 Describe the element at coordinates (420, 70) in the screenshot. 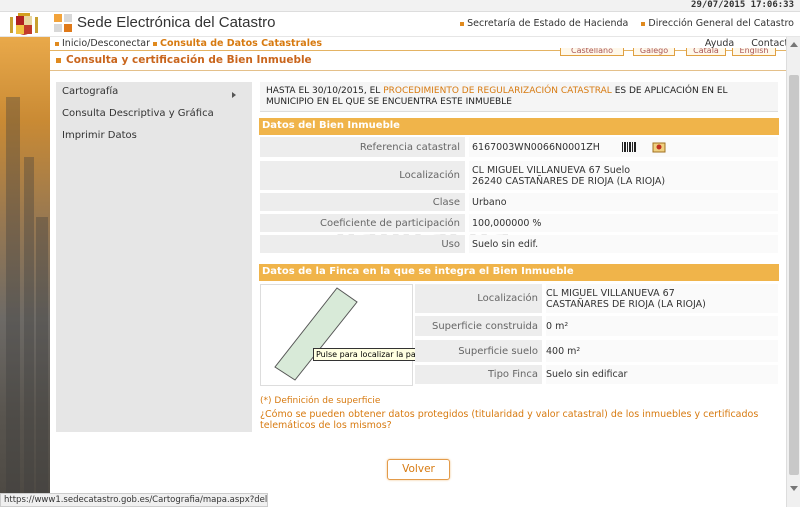

I see `heading-divider` at that location.